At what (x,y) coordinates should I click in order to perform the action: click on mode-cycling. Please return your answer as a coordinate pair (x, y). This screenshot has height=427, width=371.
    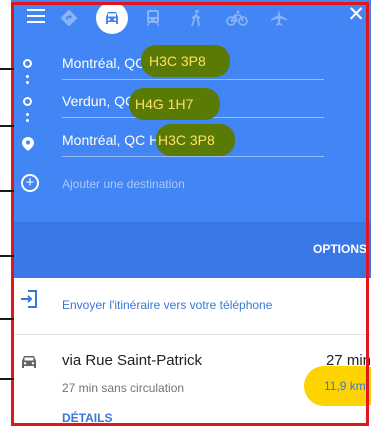
    Looking at the image, I should click on (237, 18).